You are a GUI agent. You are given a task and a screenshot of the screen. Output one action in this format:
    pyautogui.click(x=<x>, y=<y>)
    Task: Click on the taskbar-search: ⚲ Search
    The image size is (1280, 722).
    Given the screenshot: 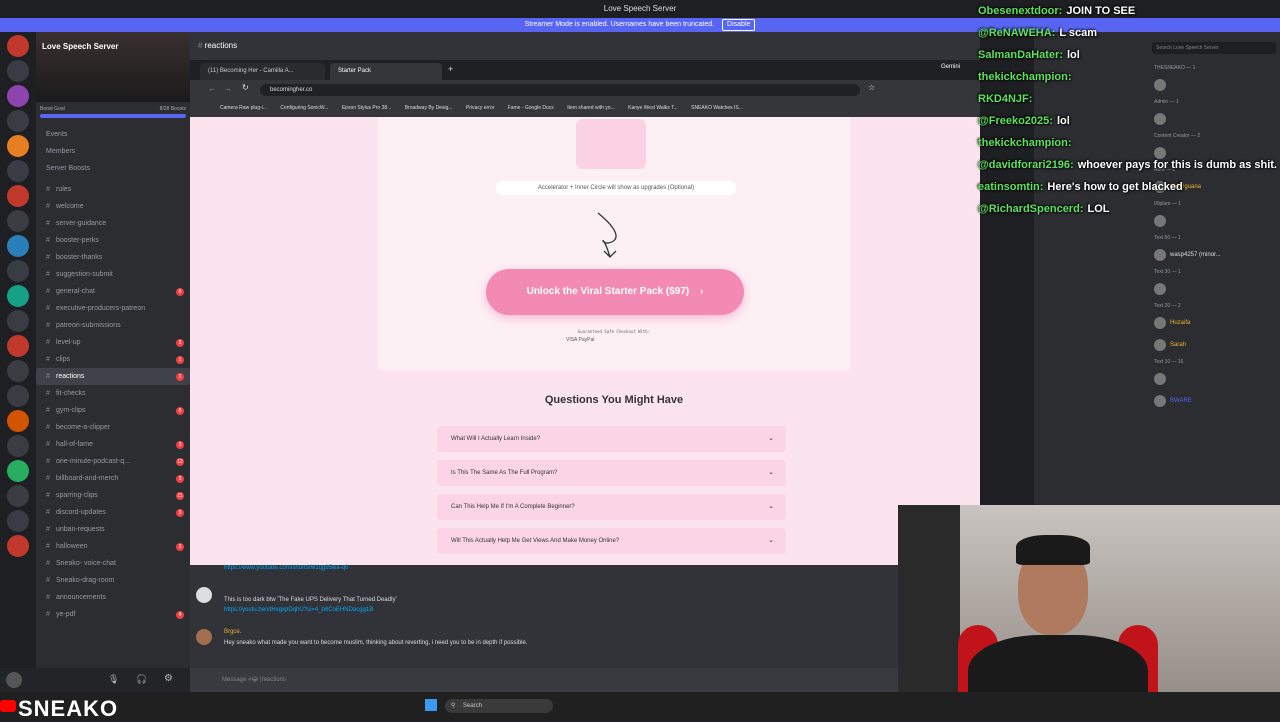 What is the action you would take?
    pyautogui.click(x=499, y=706)
    